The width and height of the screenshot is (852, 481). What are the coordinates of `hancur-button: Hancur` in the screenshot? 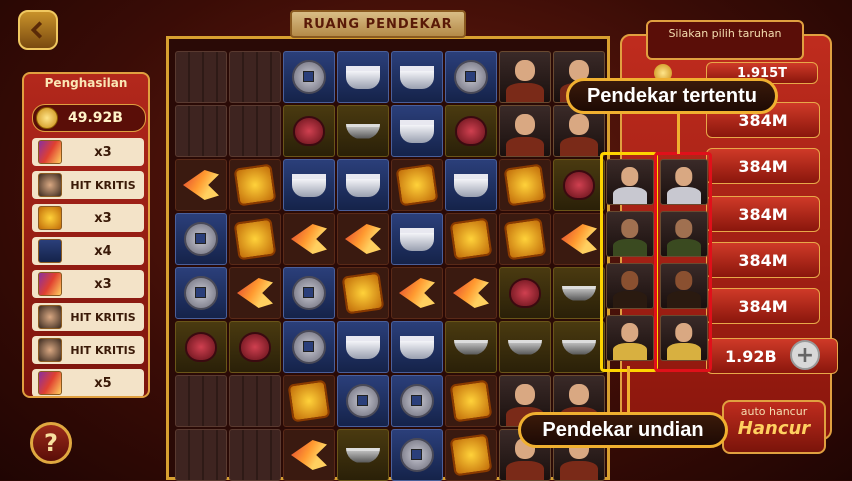 It's located at (774, 428).